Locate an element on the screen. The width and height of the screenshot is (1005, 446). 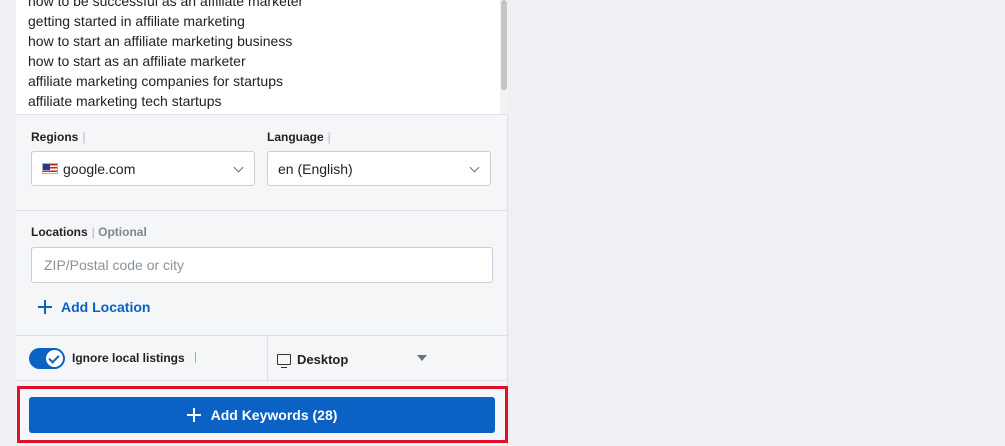
device-select: Desktop is located at coordinates (357, 359).